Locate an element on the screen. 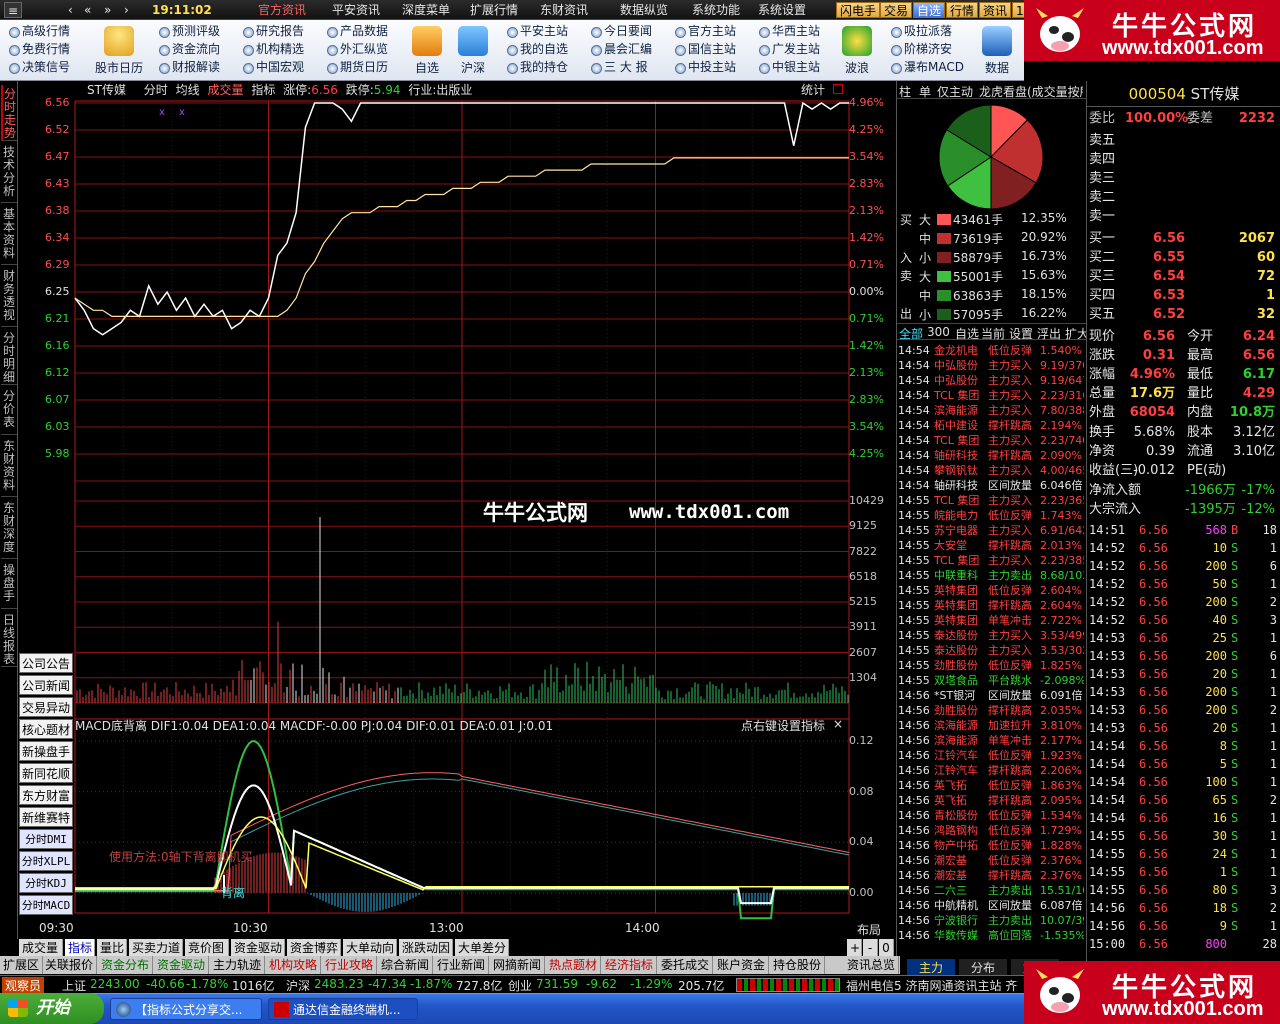 The image size is (1280, 1024). side-button-1: 公司新闻 is located at coordinates (46, 685).